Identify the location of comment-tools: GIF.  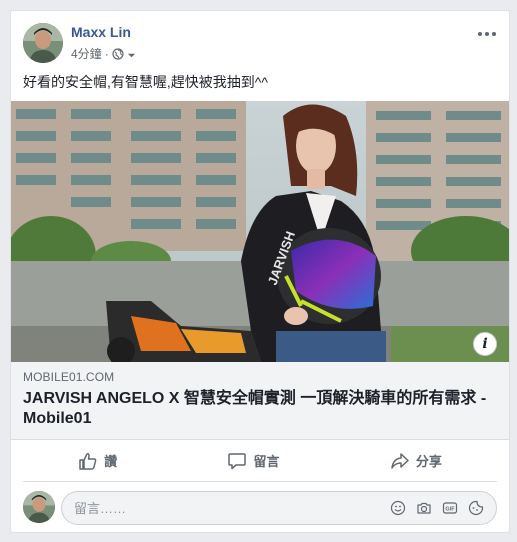
(443, 508).